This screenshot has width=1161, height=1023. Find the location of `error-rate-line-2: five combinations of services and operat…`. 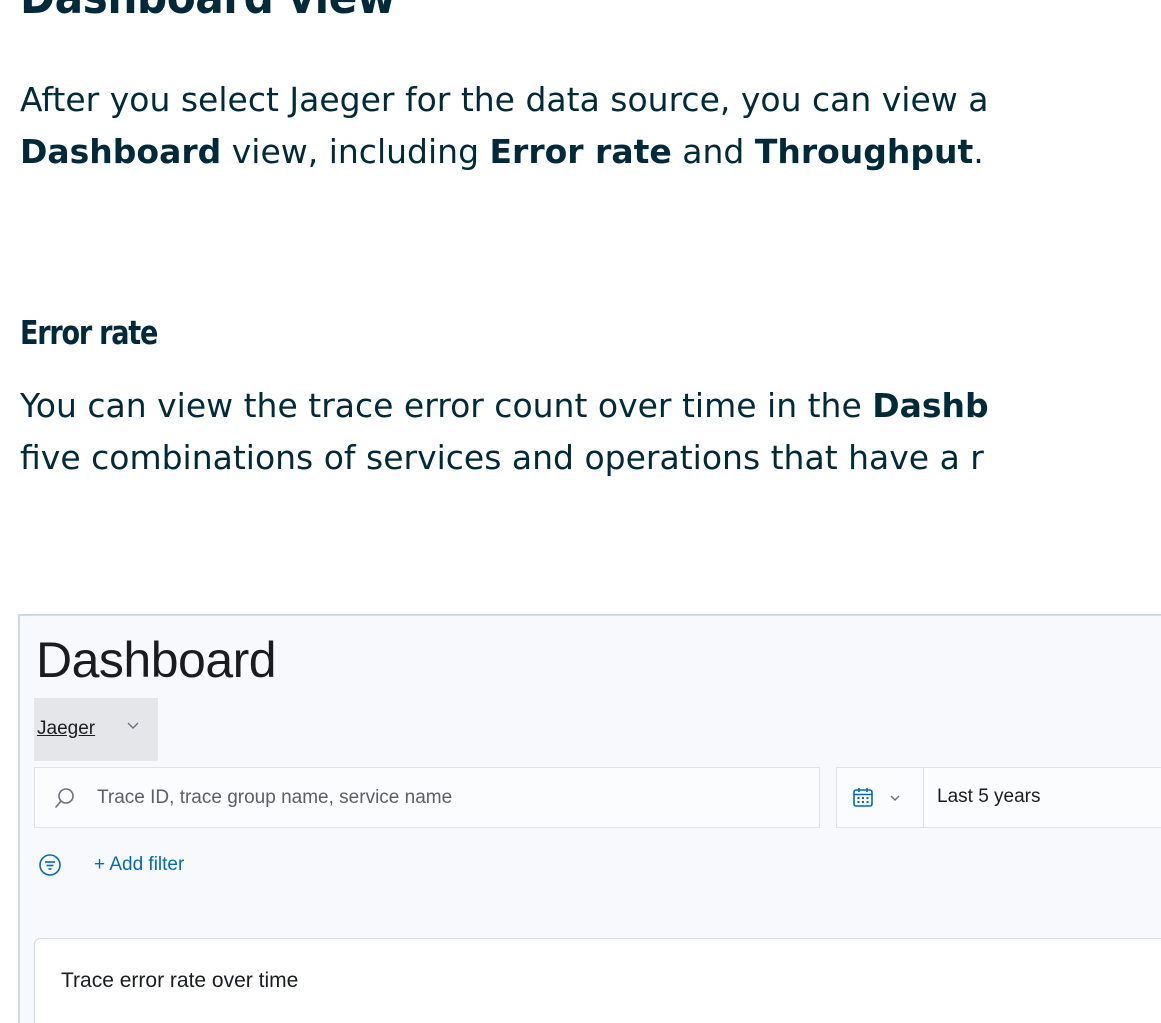

error-rate-line-2: five combinations of services and operat… is located at coordinates (502, 457).